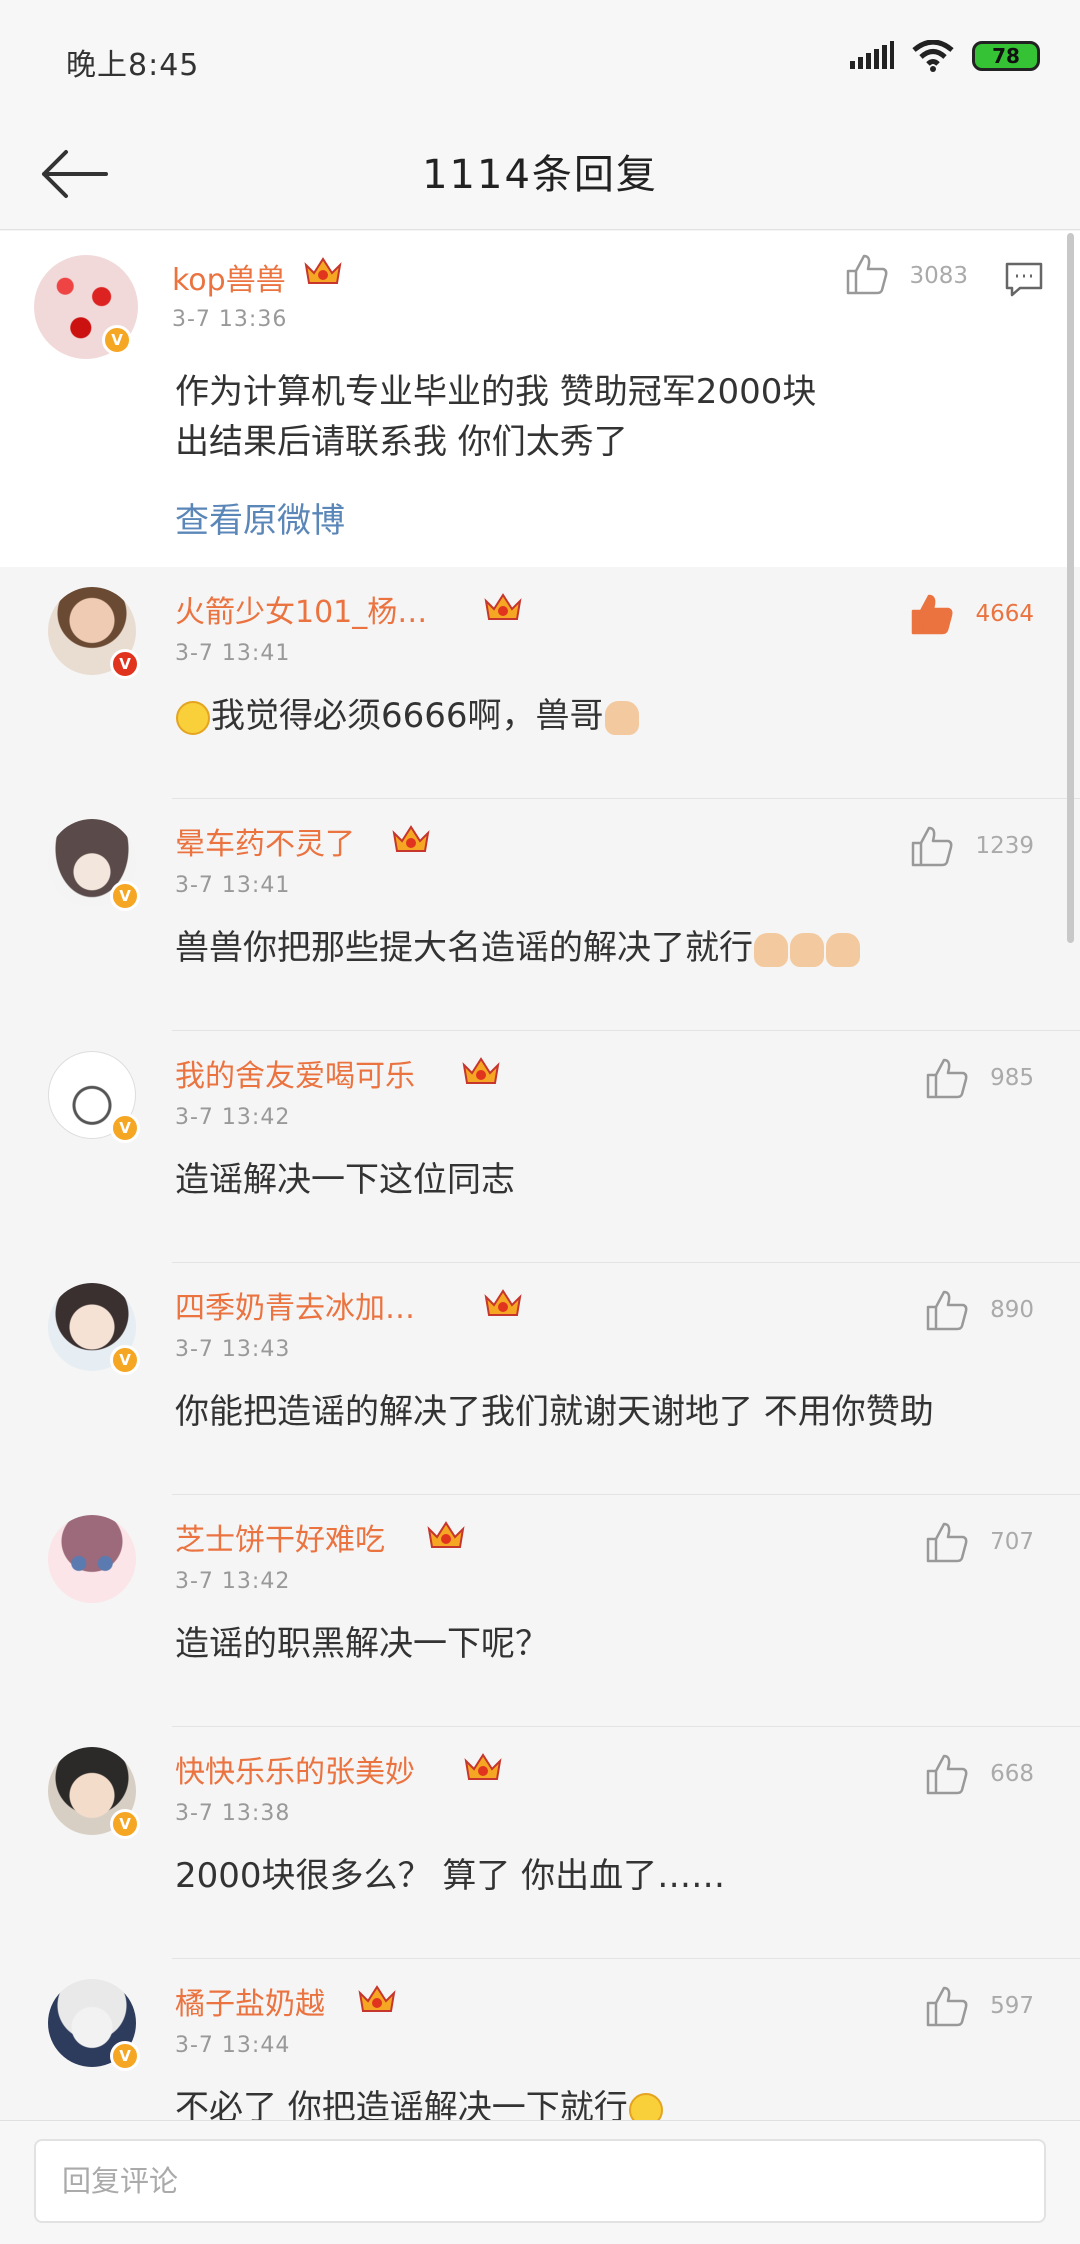  Describe the element at coordinates (872, 55) in the screenshot. I see `signal-icon` at that location.